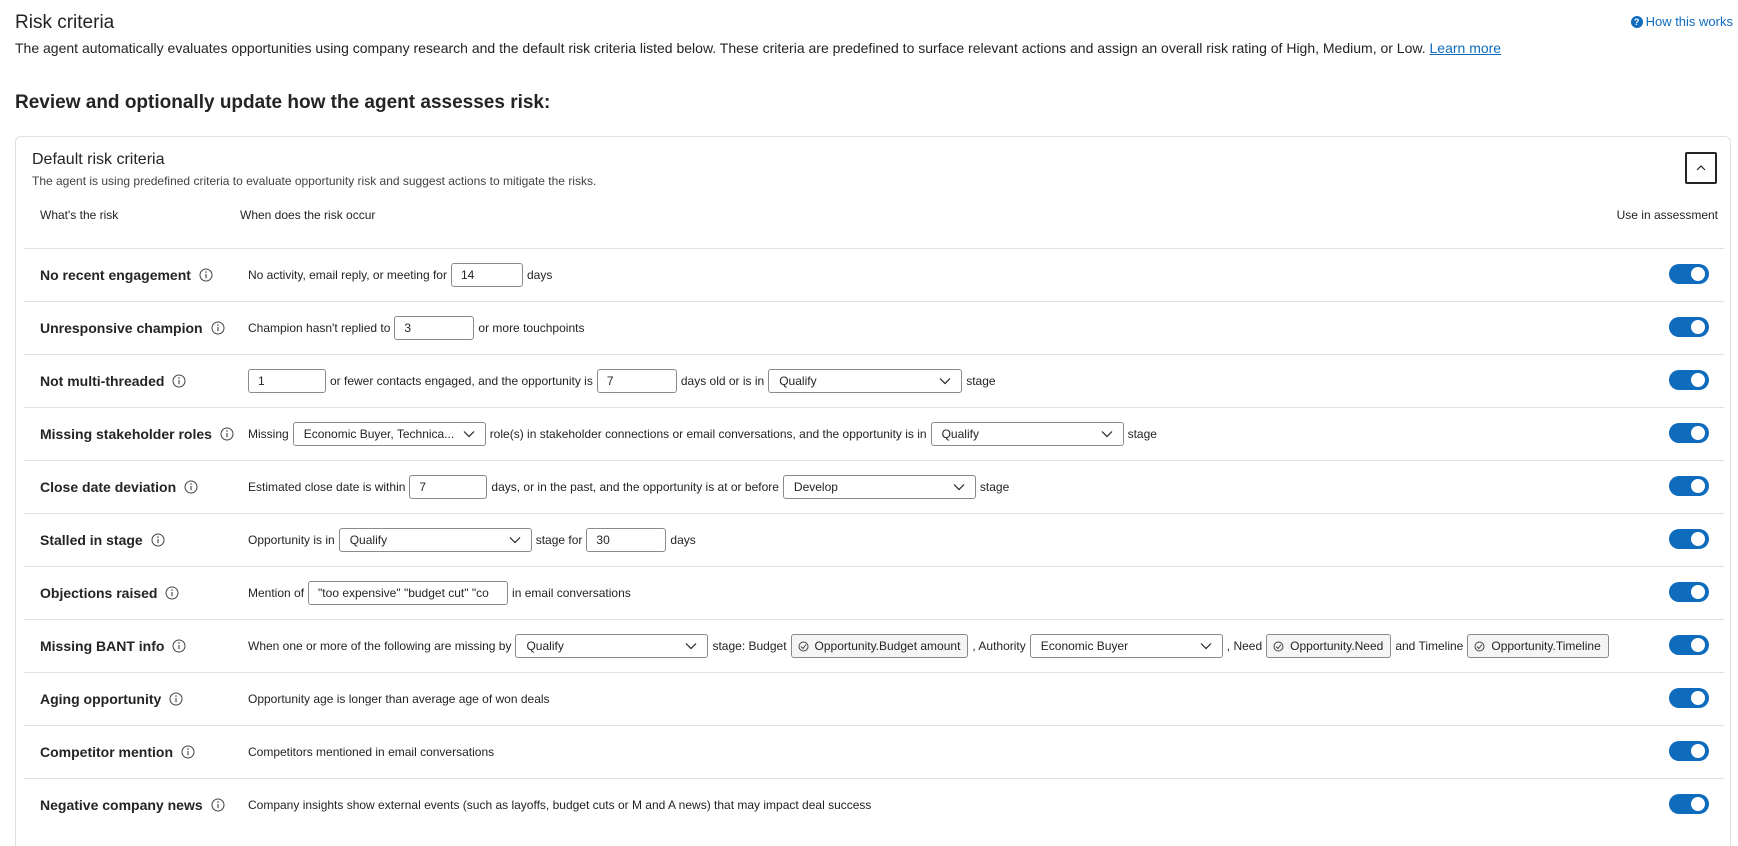 The height and width of the screenshot is (846, 1738). I want to click on risk-name: Competitor mention, so click(106, 752).